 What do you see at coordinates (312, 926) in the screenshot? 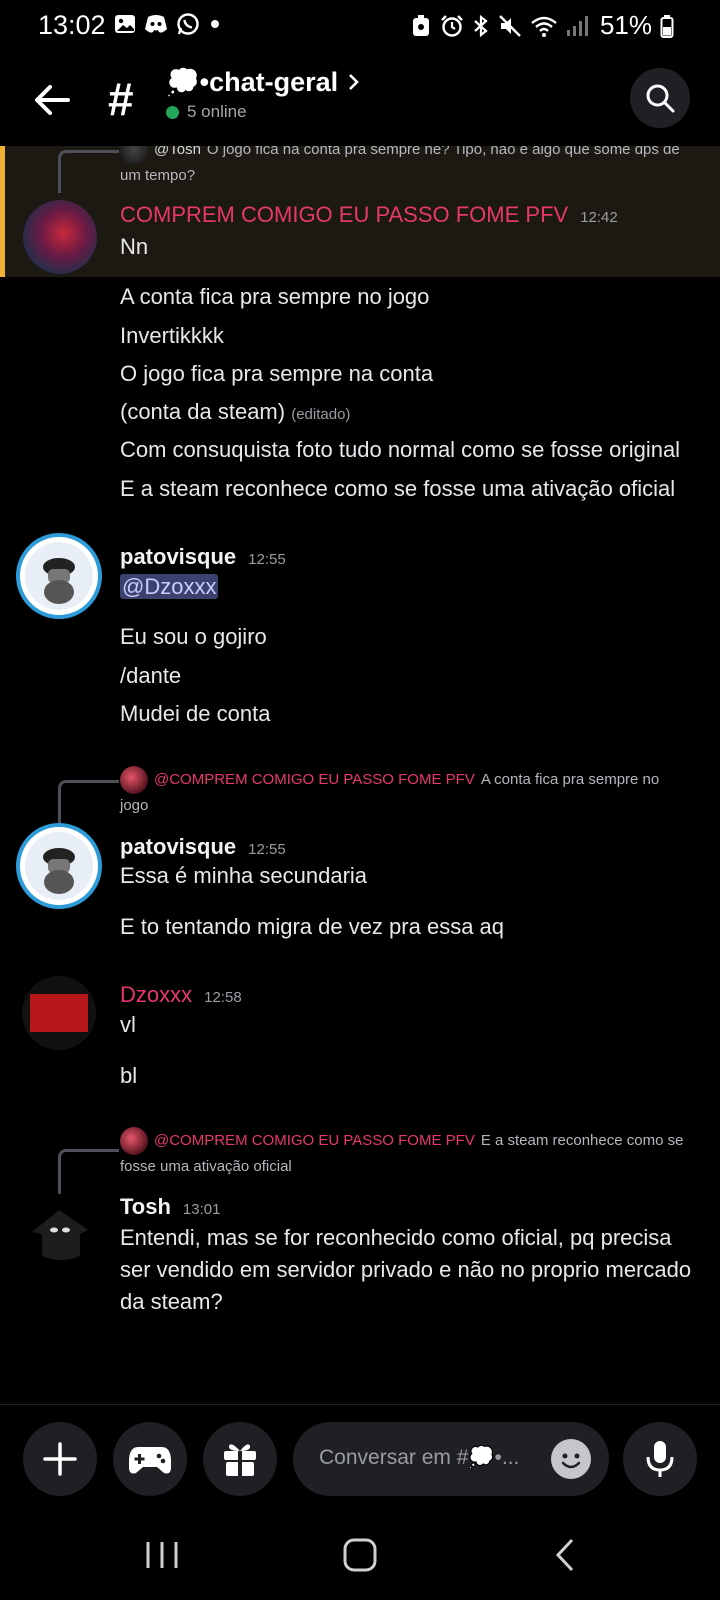
I see `message-text: E to tentando migra de vez pra essa aq` at bounding box center [312, 926].